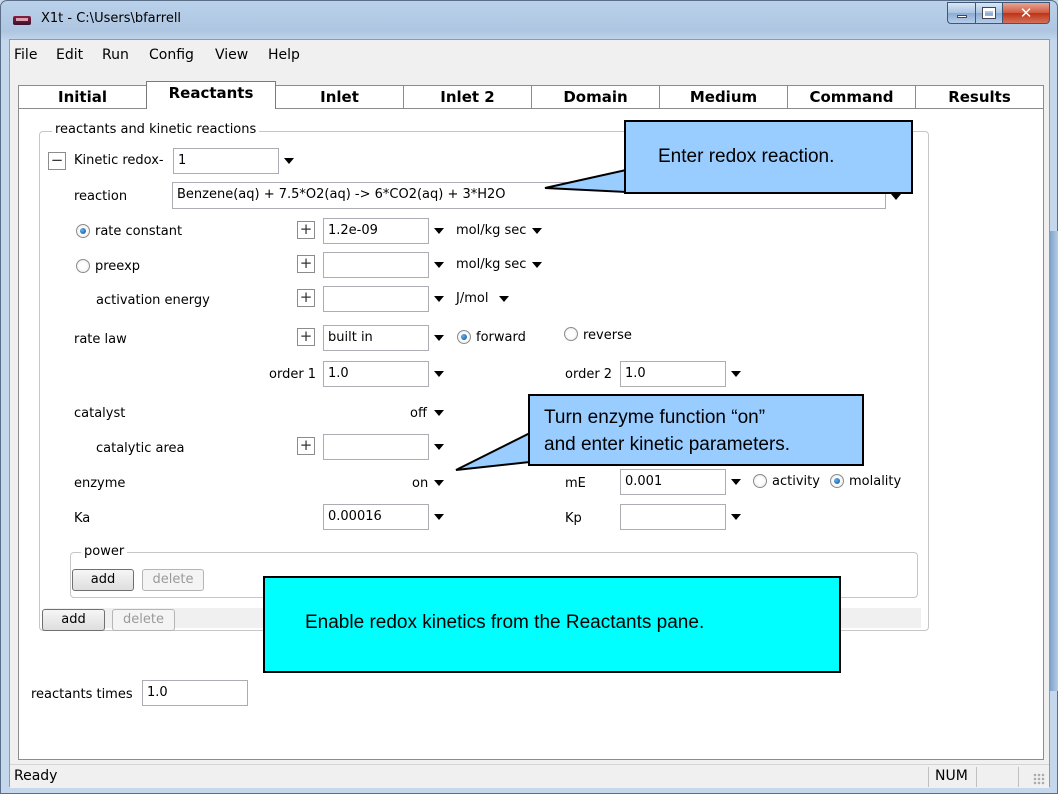  Describe the element at coordinates (961, 13) in the screenshot. I see `minimize-button` at that location.